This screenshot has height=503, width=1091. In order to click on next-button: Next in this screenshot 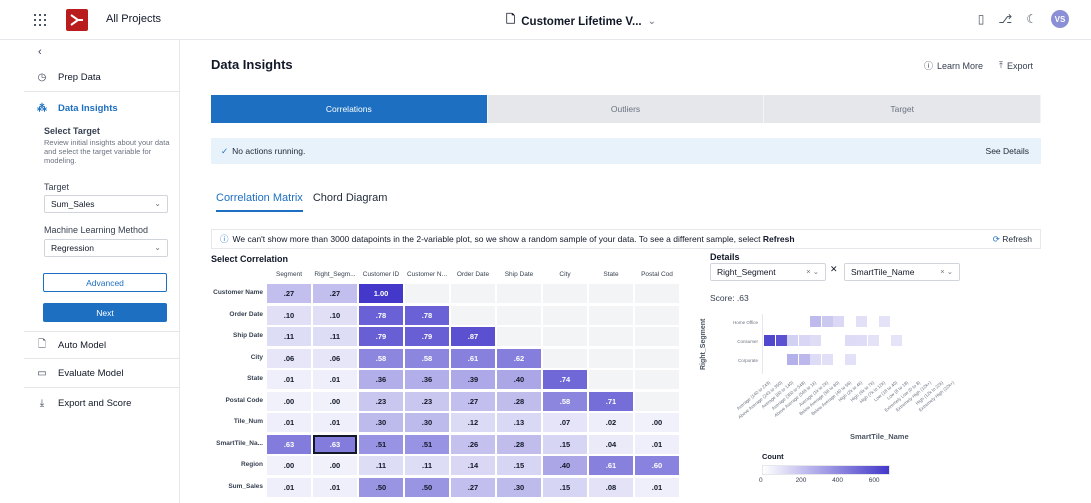, I will do `click(105, 312)`.